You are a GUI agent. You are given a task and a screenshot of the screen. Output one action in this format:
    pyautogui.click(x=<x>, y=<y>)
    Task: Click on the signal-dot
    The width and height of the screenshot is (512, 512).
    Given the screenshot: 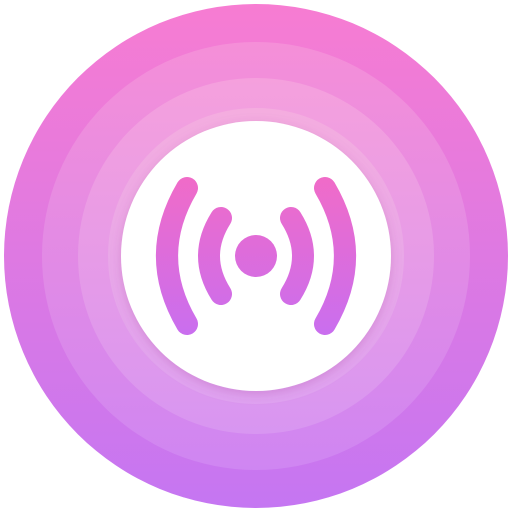 What is the action you would take?
    pyautogui.click(x=256, y=256)
    